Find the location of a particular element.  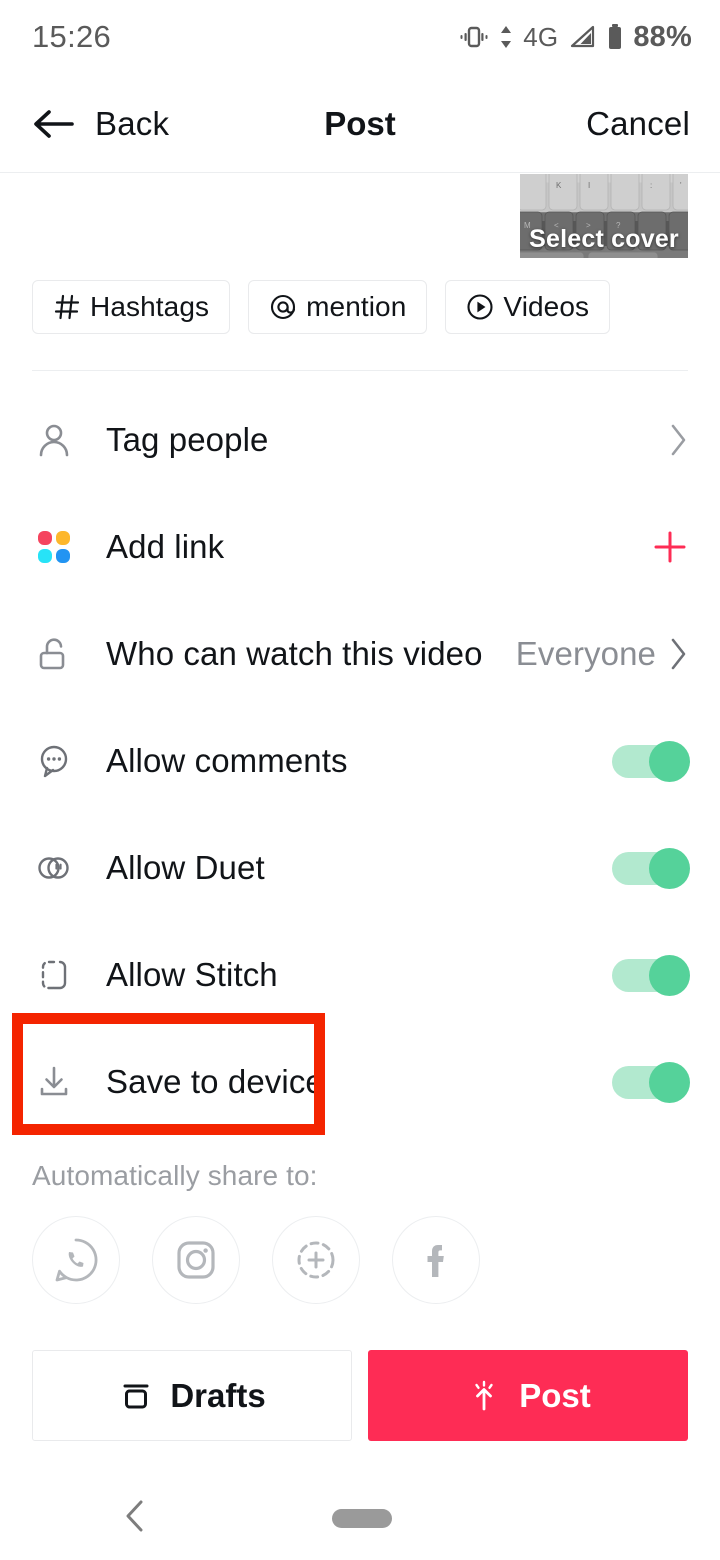

status-bar-icons: 4G 88% is located at coordinates (575, 37).